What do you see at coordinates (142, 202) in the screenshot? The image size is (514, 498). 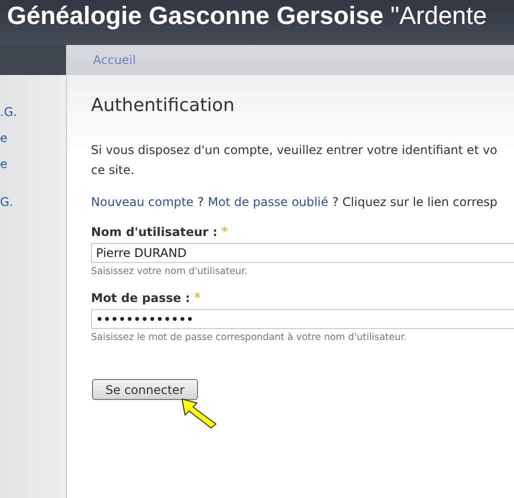 I see `help-link: Nouveau compte` at bounding box center [142, 202].